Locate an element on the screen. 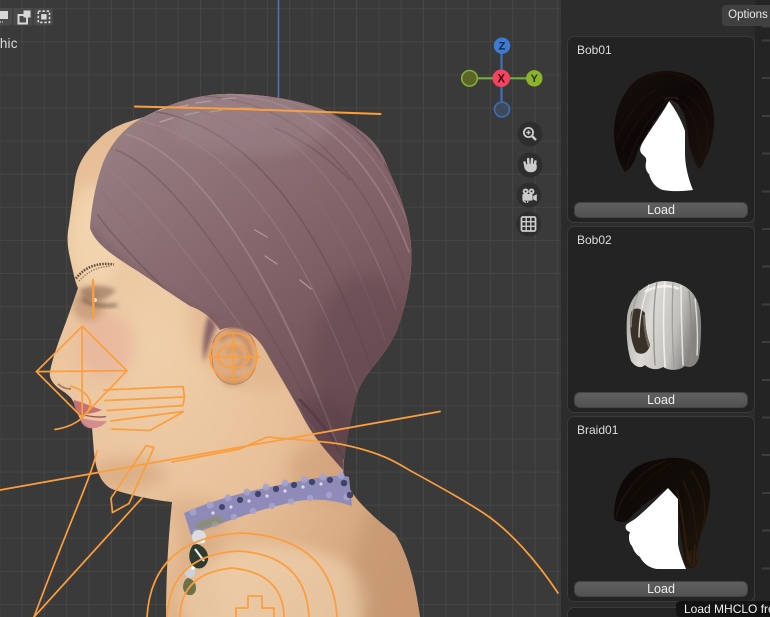  svg-text: Z is located at coordinates (502, 47).